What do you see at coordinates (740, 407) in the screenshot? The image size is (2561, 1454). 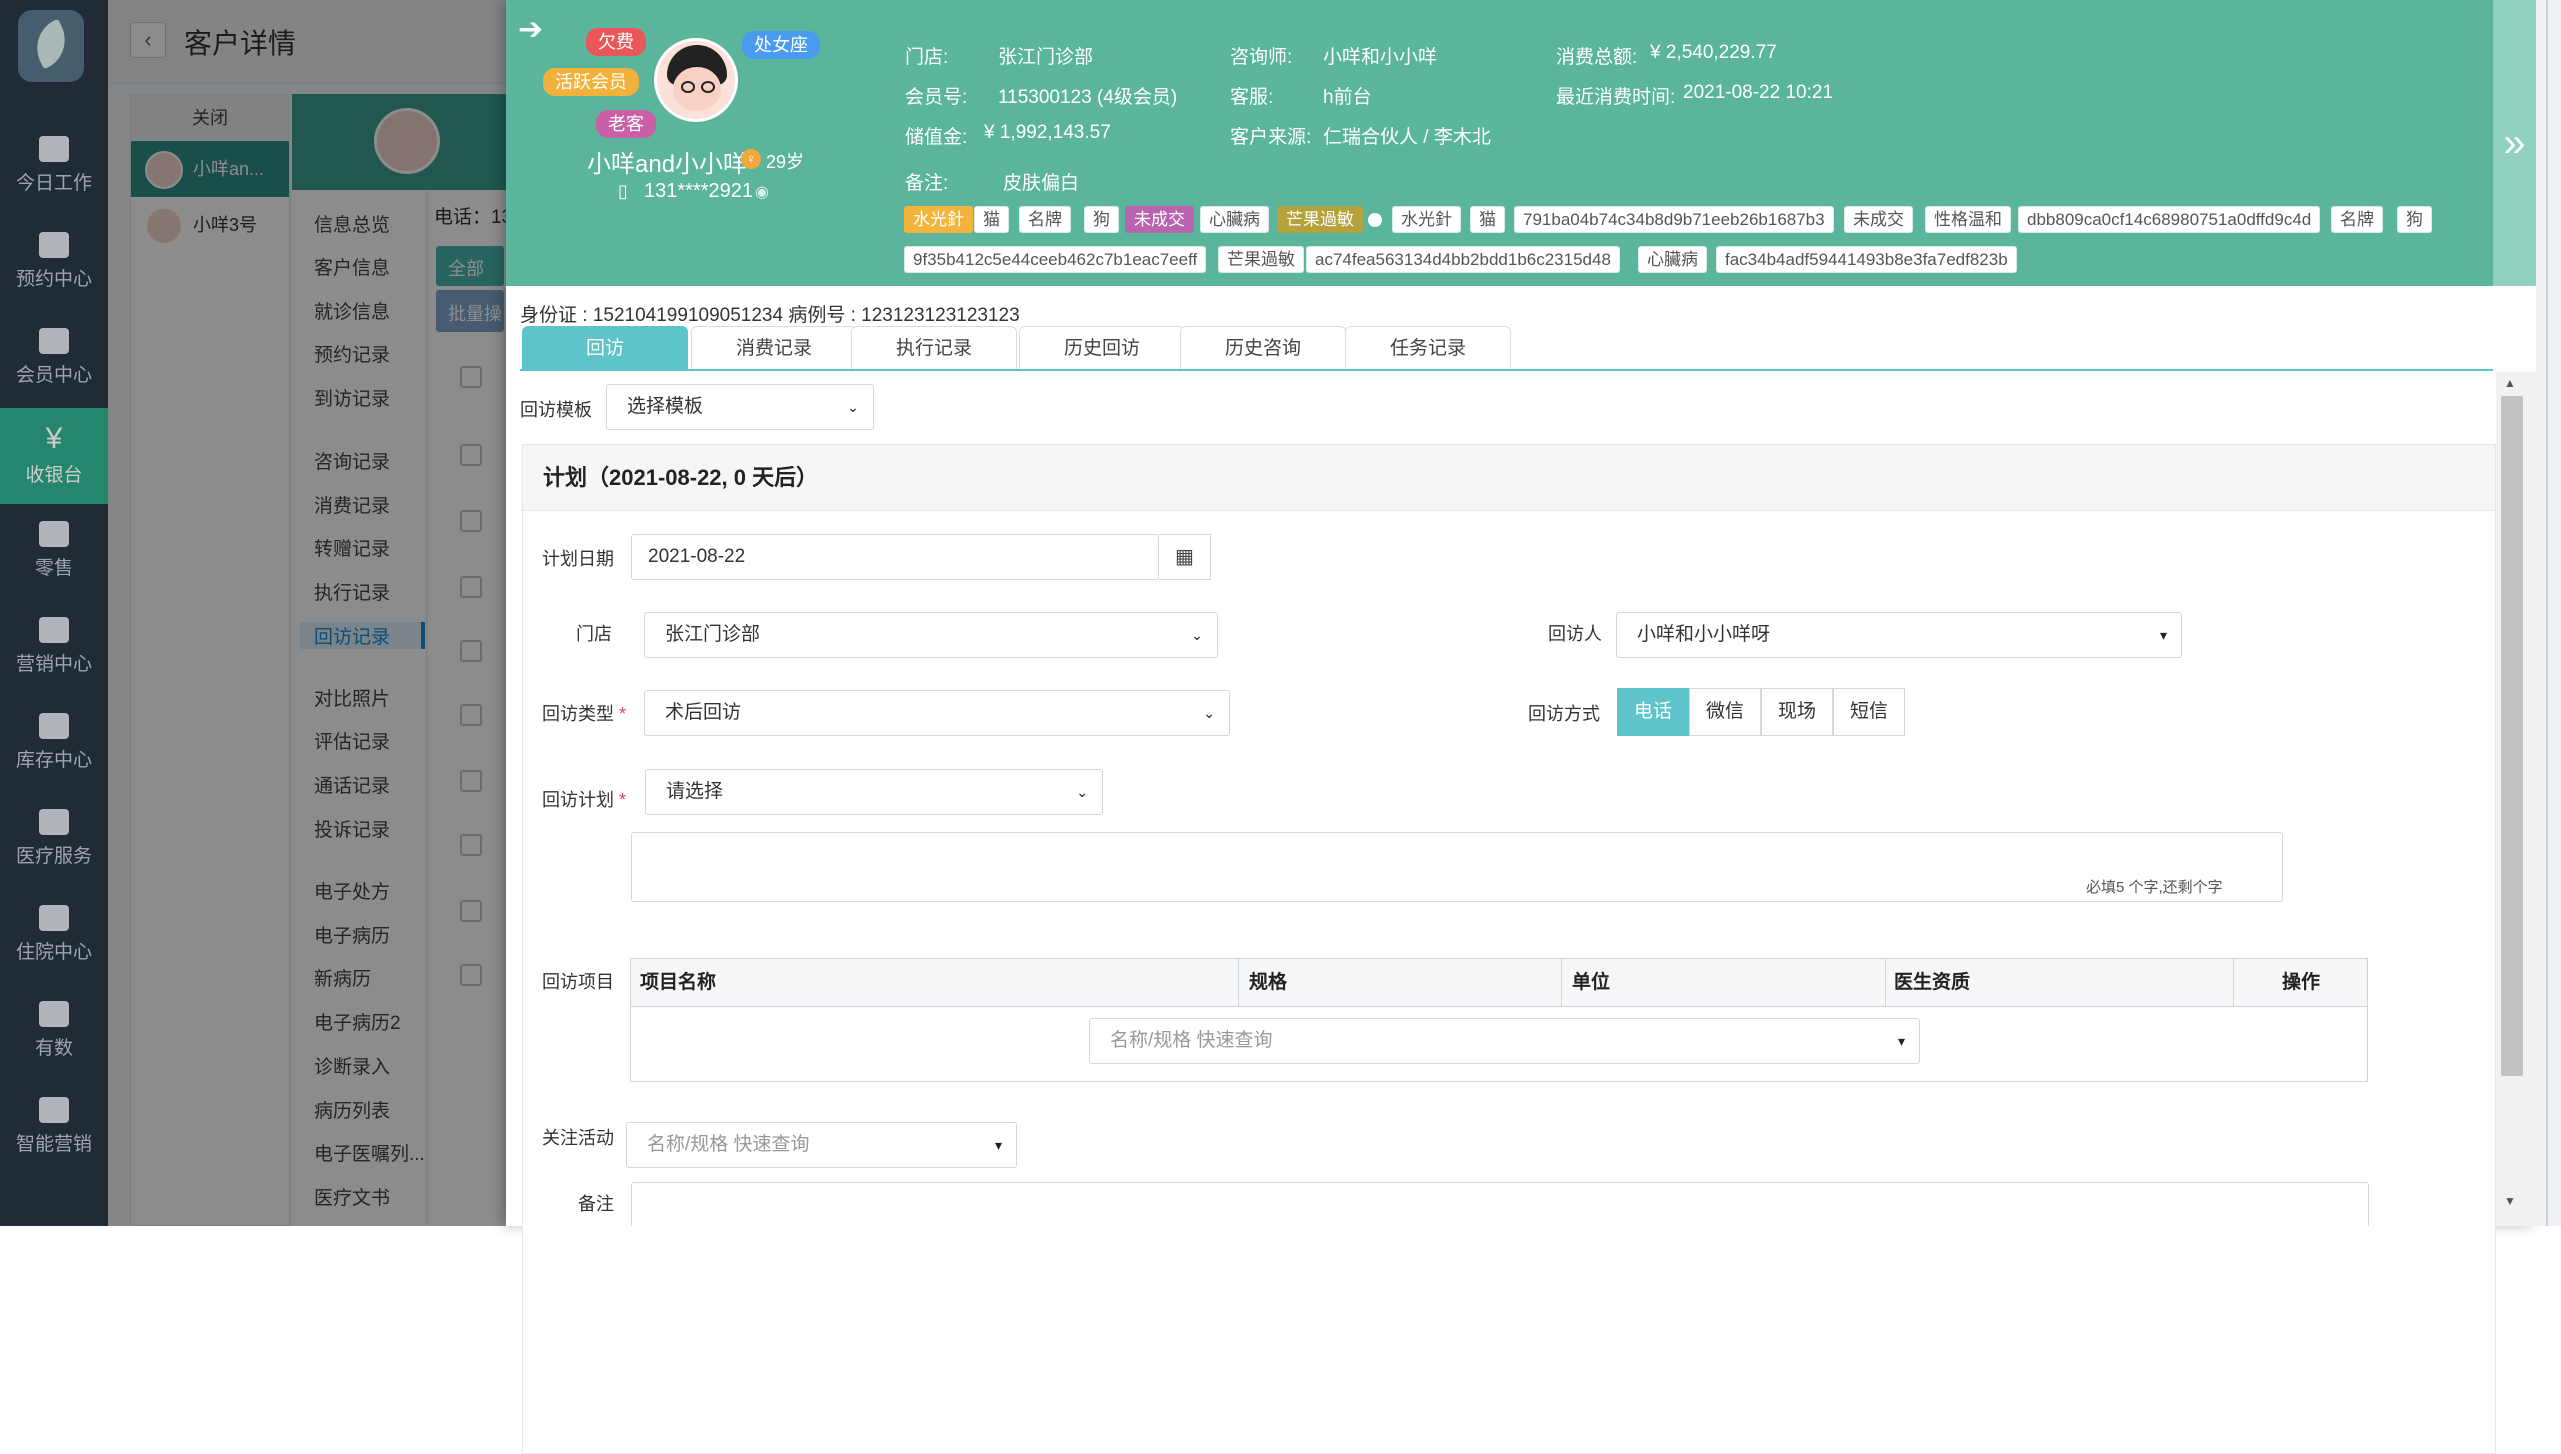 I see `template-select: 选择模板 ⌄` at bounding box center [740, 407].